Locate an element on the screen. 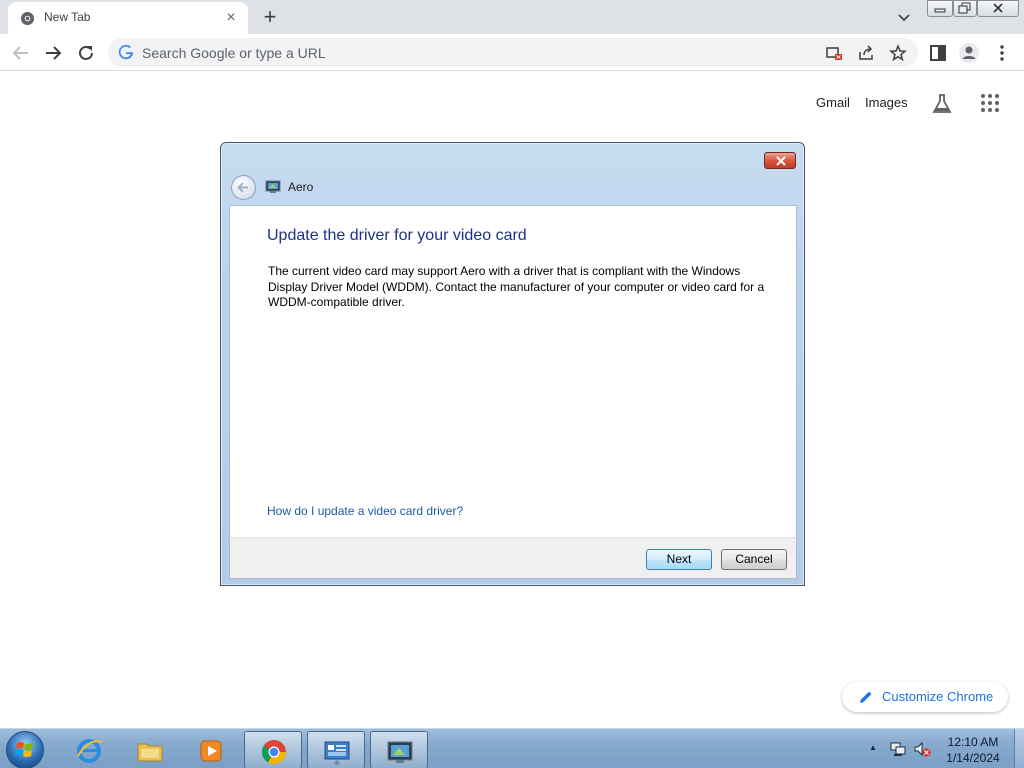  gmail-link: Gmail is located at coordinates (833, 102).